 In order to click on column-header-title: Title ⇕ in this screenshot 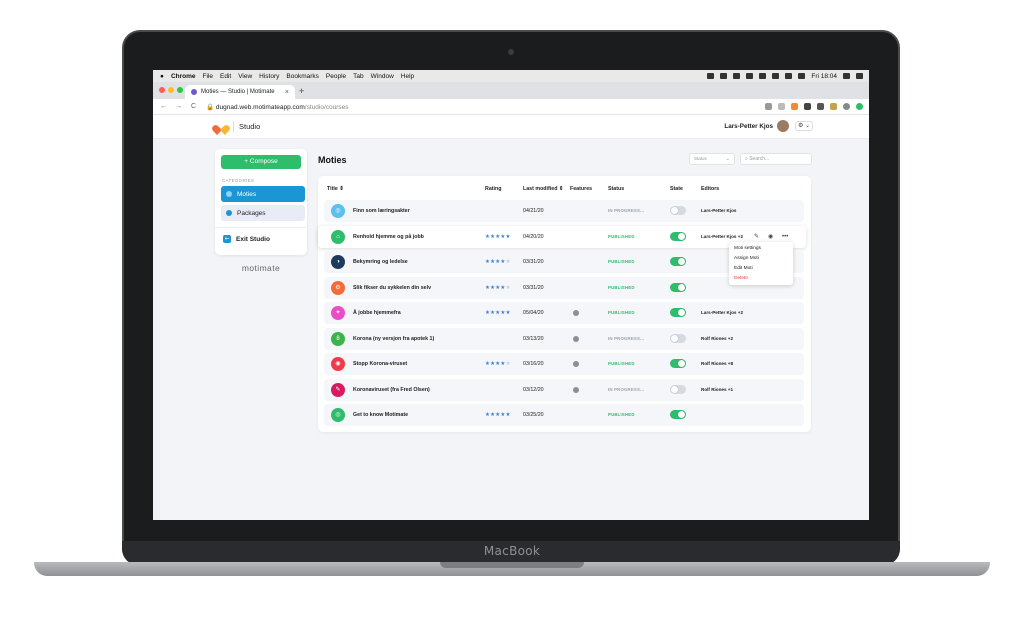, I will do `click(335, 189)`.